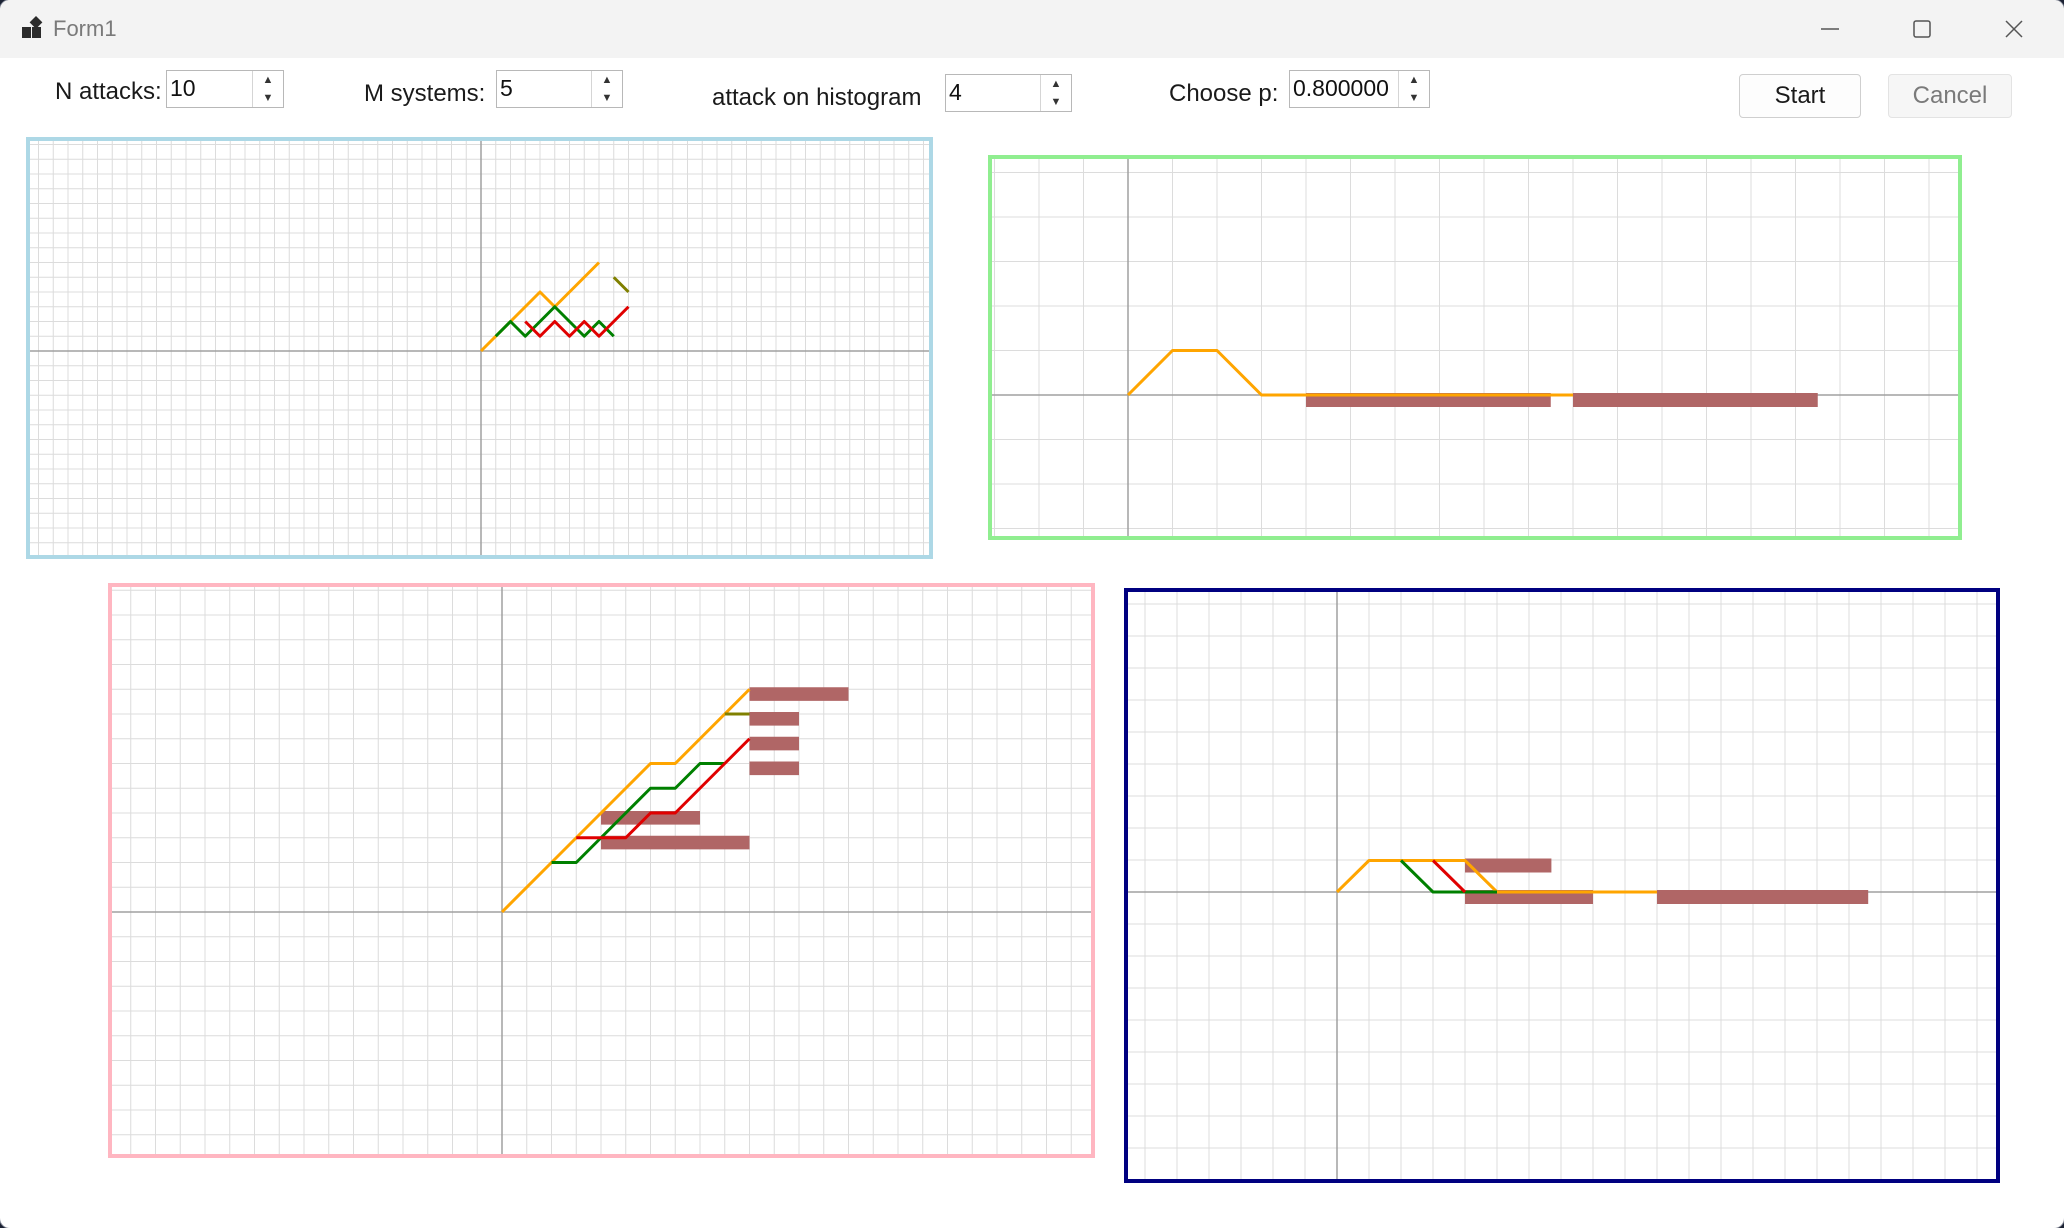  Describe the element at coordinates (1414, 98) in the screenshot. I see `choose-p-down-icon: ▼` at that location.